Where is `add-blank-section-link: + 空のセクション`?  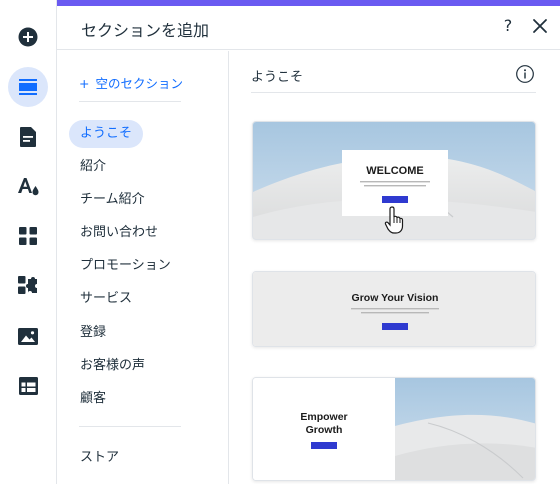 add-blank-section-link: + 空のセクション is located at coordinates (131, 82).